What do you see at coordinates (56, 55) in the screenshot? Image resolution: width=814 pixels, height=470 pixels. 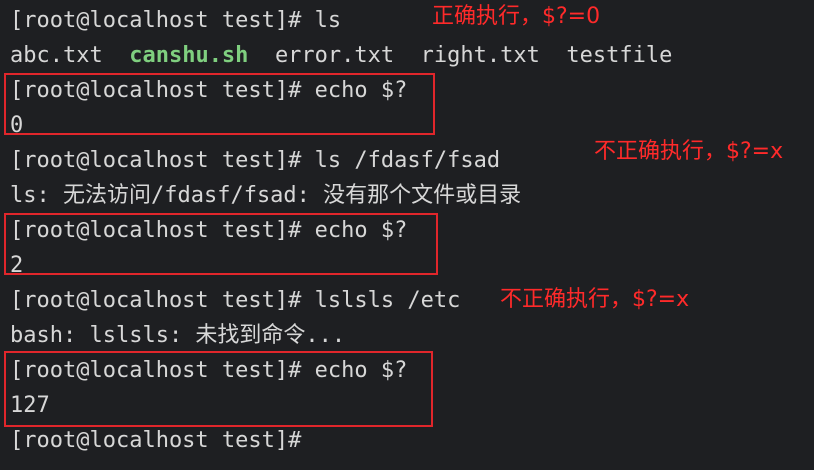 I see `file-name: abc.txt` at bounding box center [56, 55].